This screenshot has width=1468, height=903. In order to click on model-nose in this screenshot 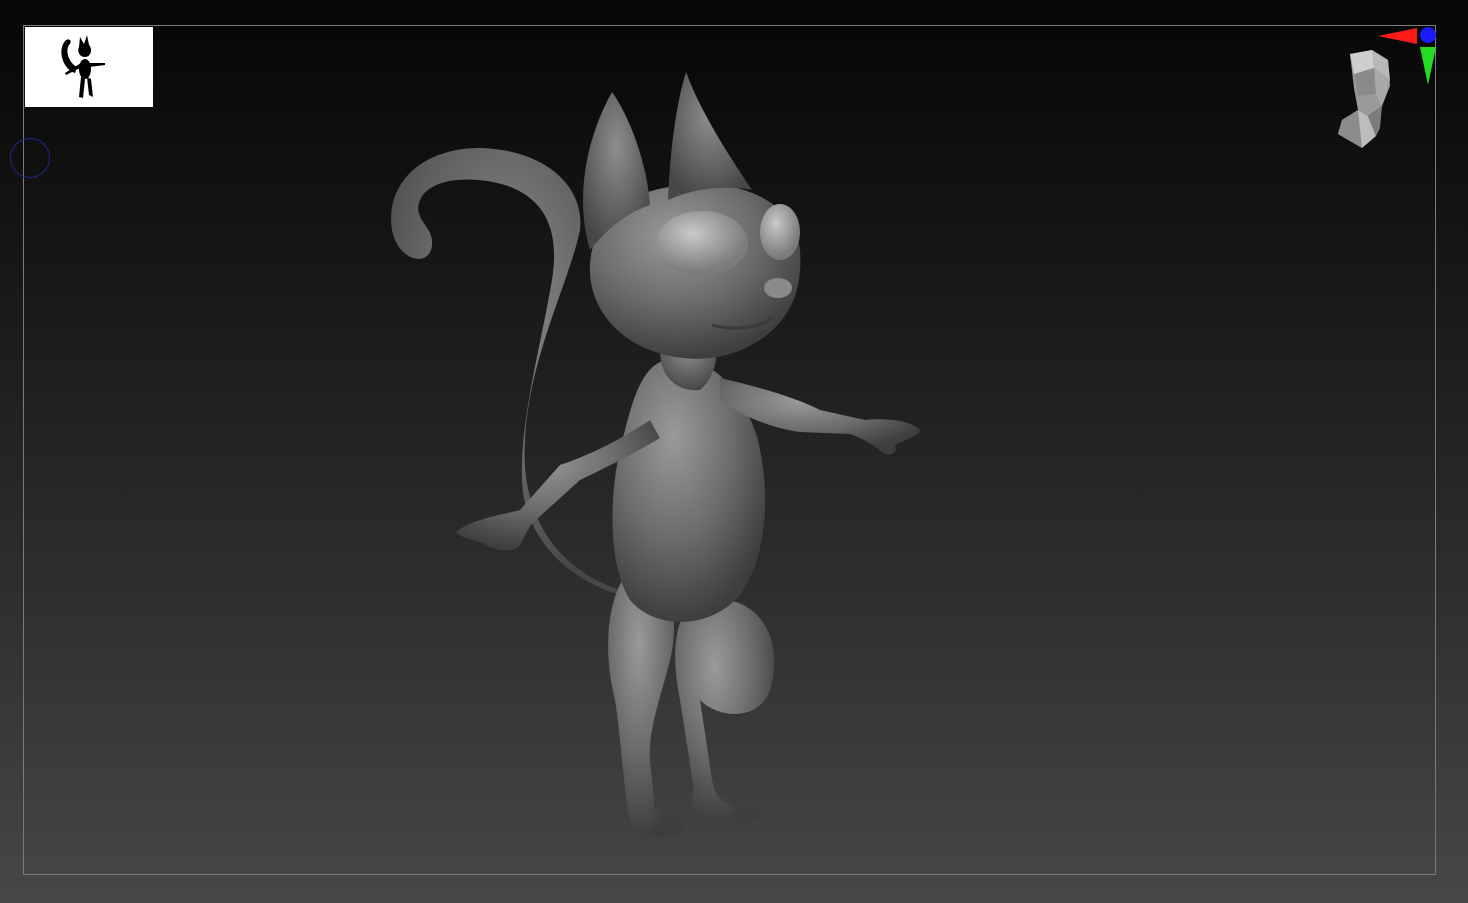, I will do `click(778, 288)`.